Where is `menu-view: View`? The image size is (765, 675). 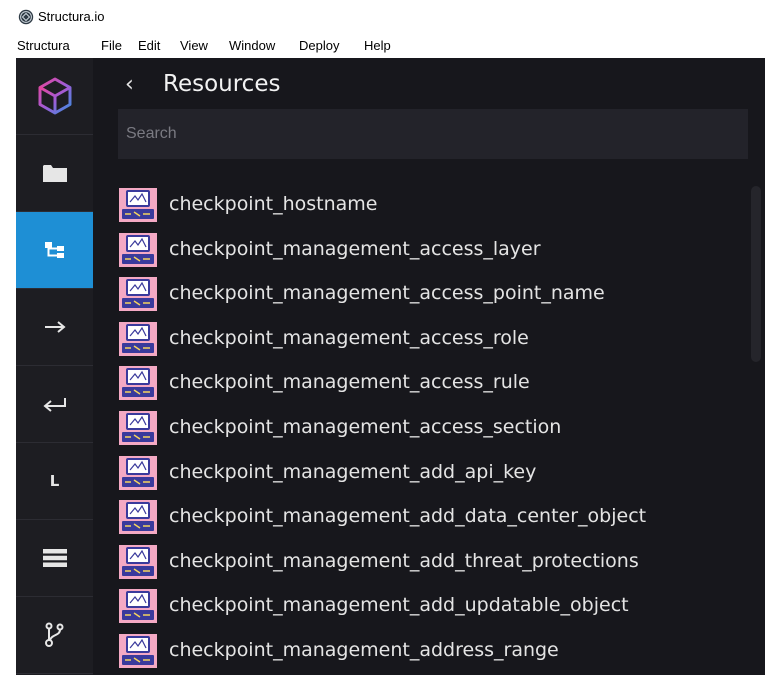
menu-view: View is located at coordinates (194, 45).